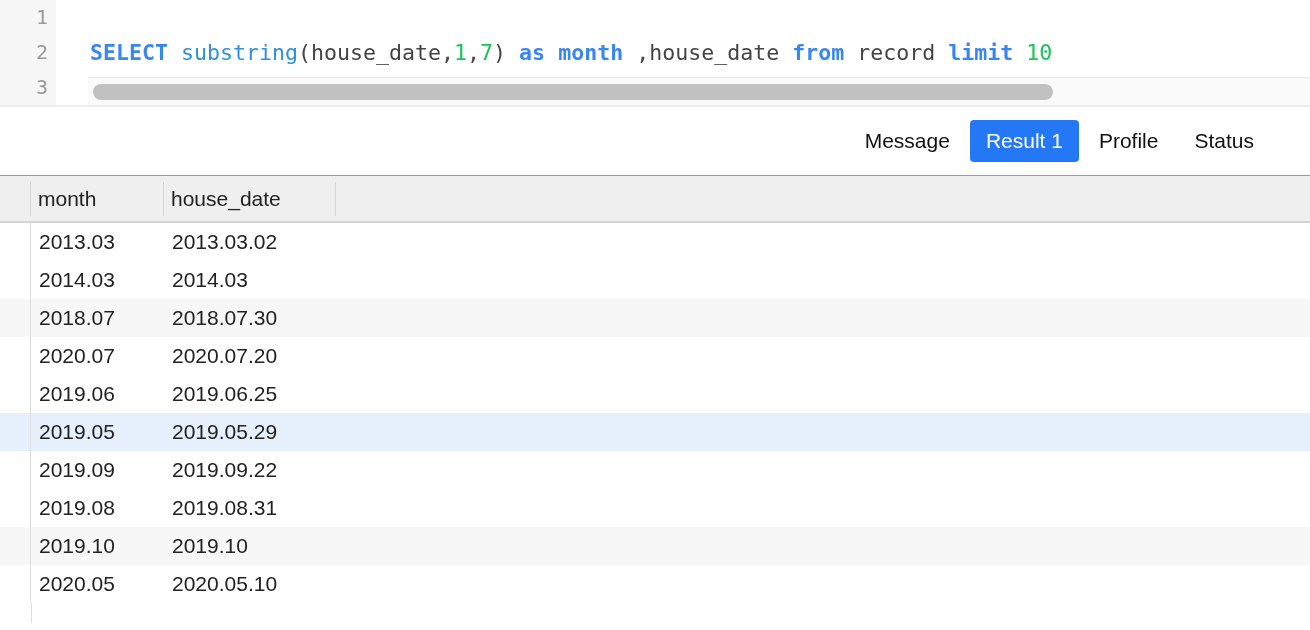 This screenshot has width=1310, height=630. I want to click on tab: Result 1, so click(1024, 141).